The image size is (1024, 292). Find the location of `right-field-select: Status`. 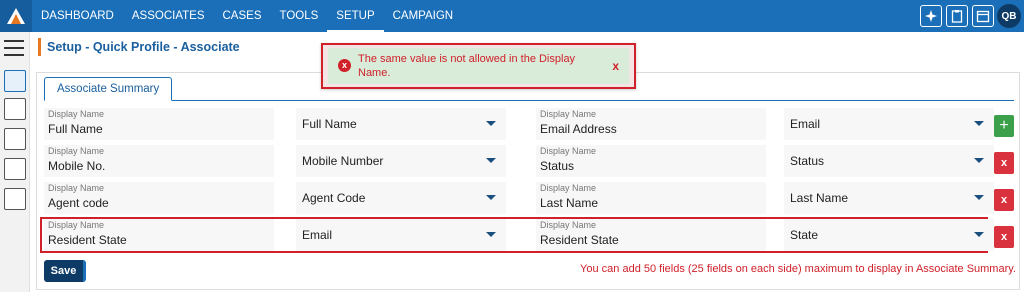

right-field-select: Status is located at coordinates (889, 161).